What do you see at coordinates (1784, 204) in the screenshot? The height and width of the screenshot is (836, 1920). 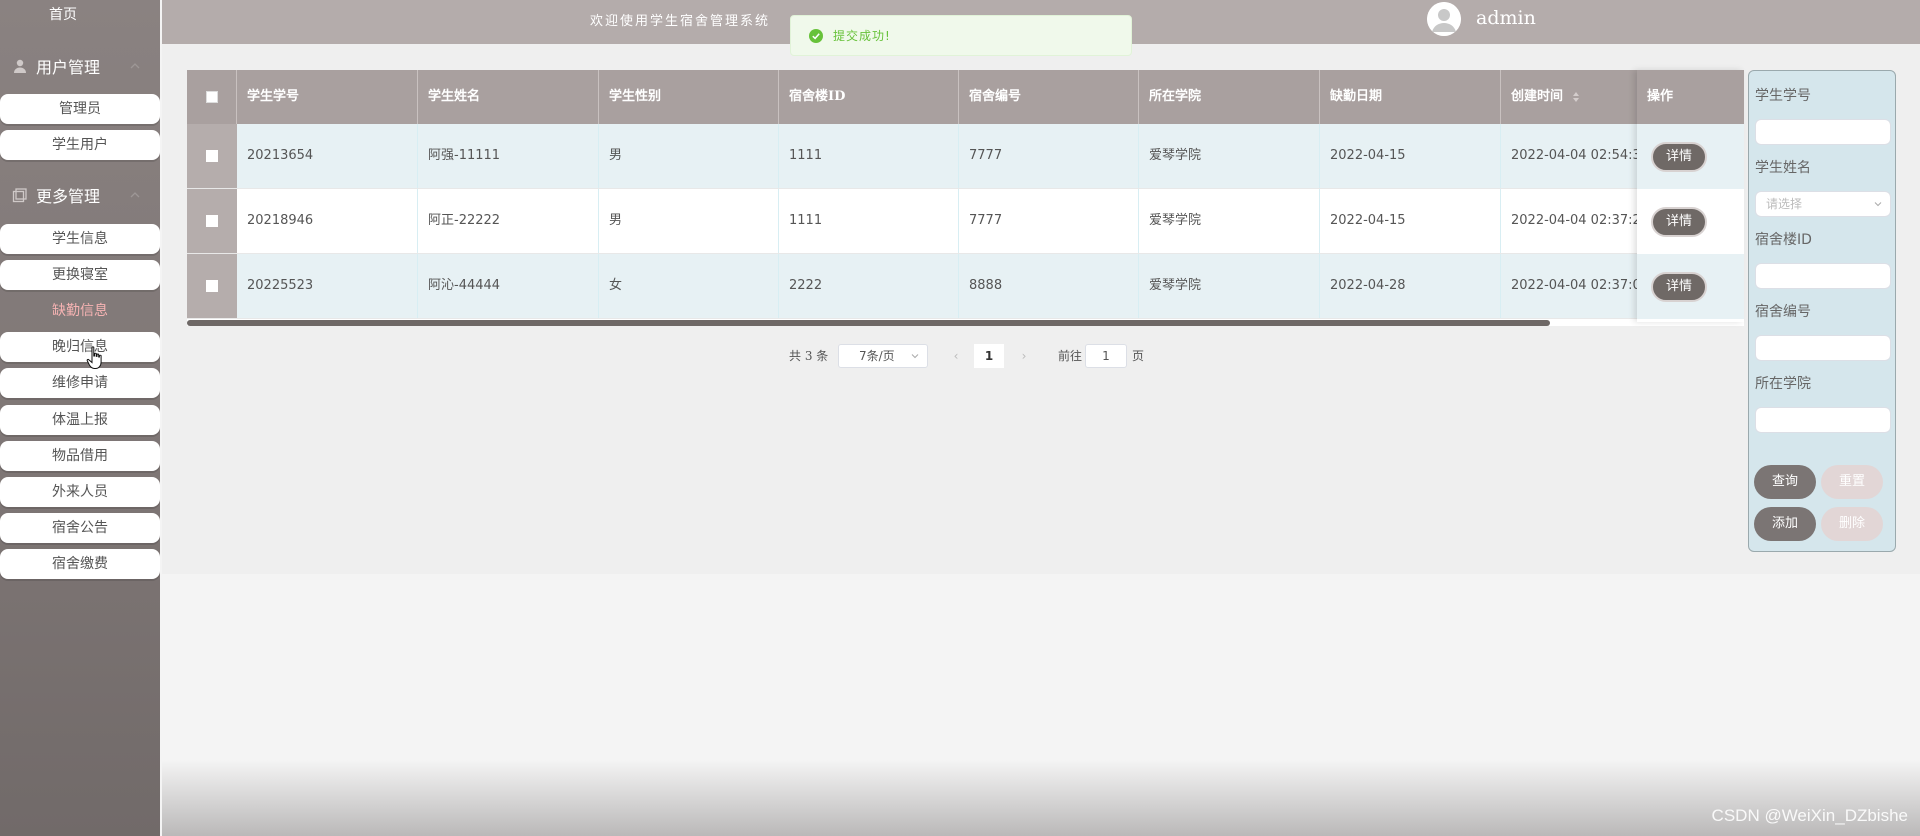 I see `select-placeholder: 请选择` at bounding box center [1784, 204].